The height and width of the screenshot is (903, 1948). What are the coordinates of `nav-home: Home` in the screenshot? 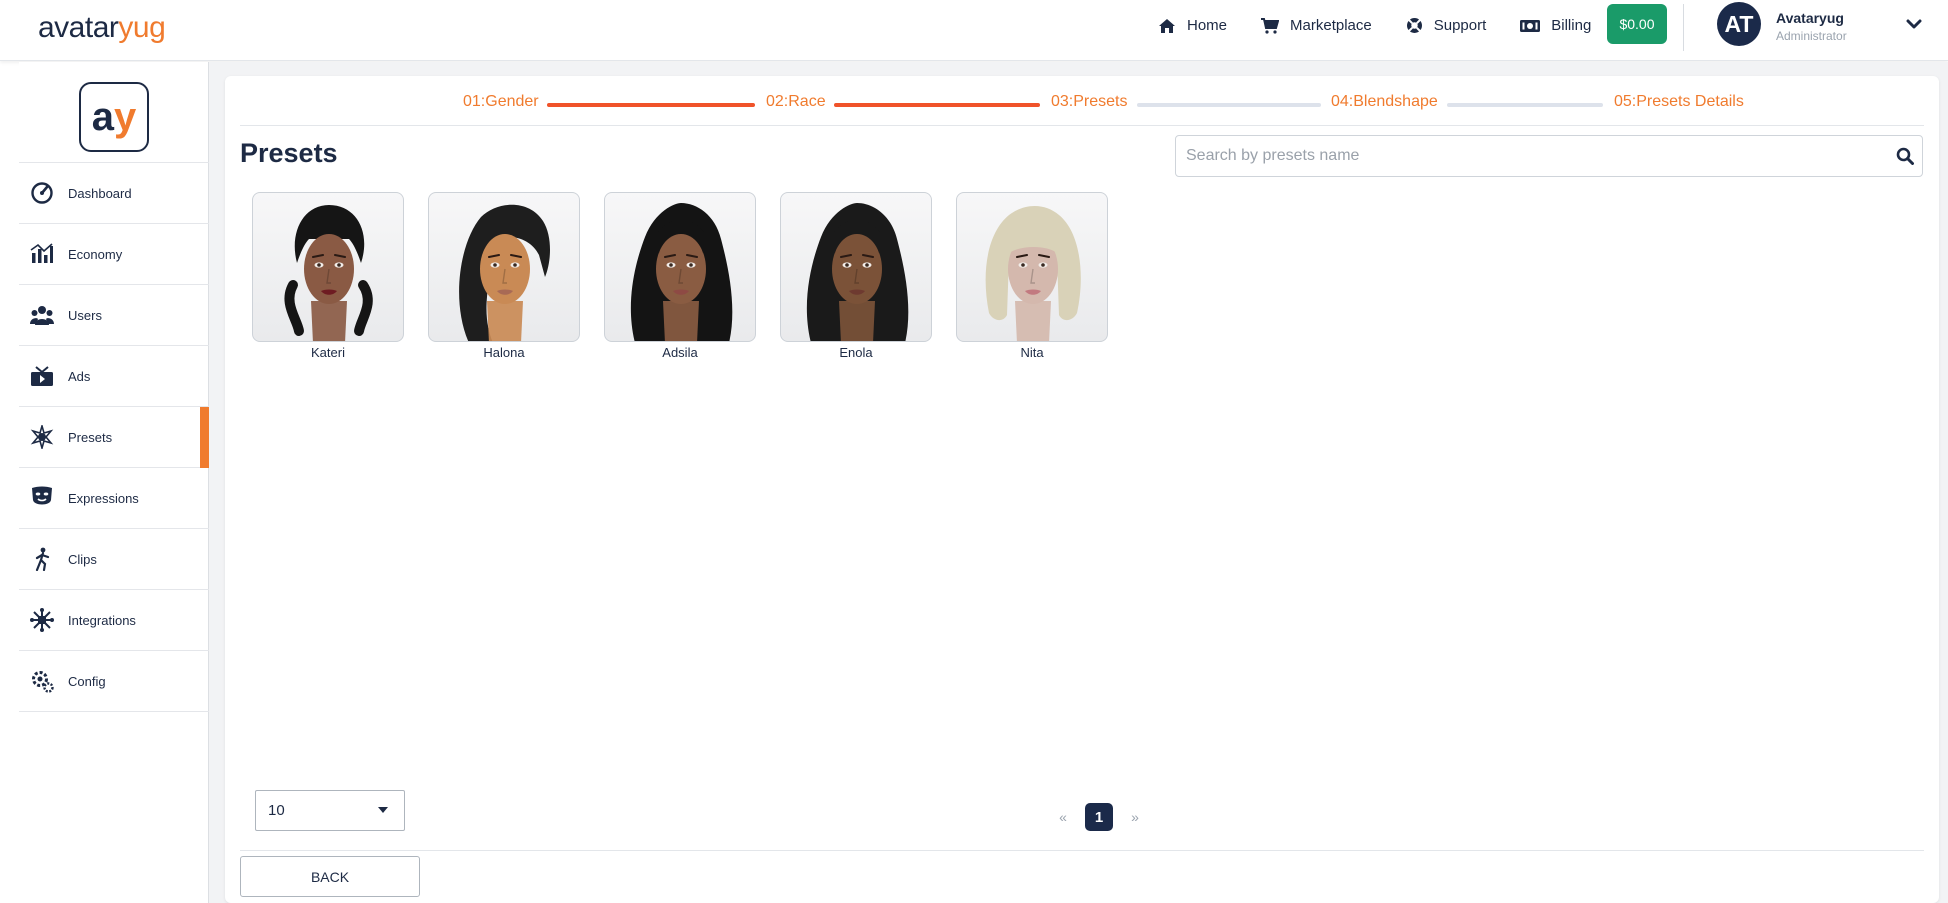 It's located at (1192, 25).